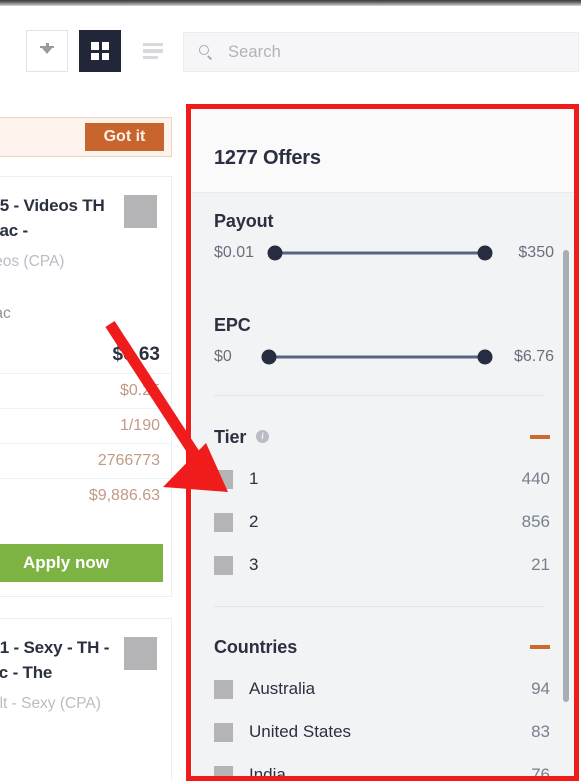 The width and height of the screenshot is (581, 781). What do you see at coordinates (206, 52) in the screenshot?
I see `search-icon` at bounding box center [206, 52].